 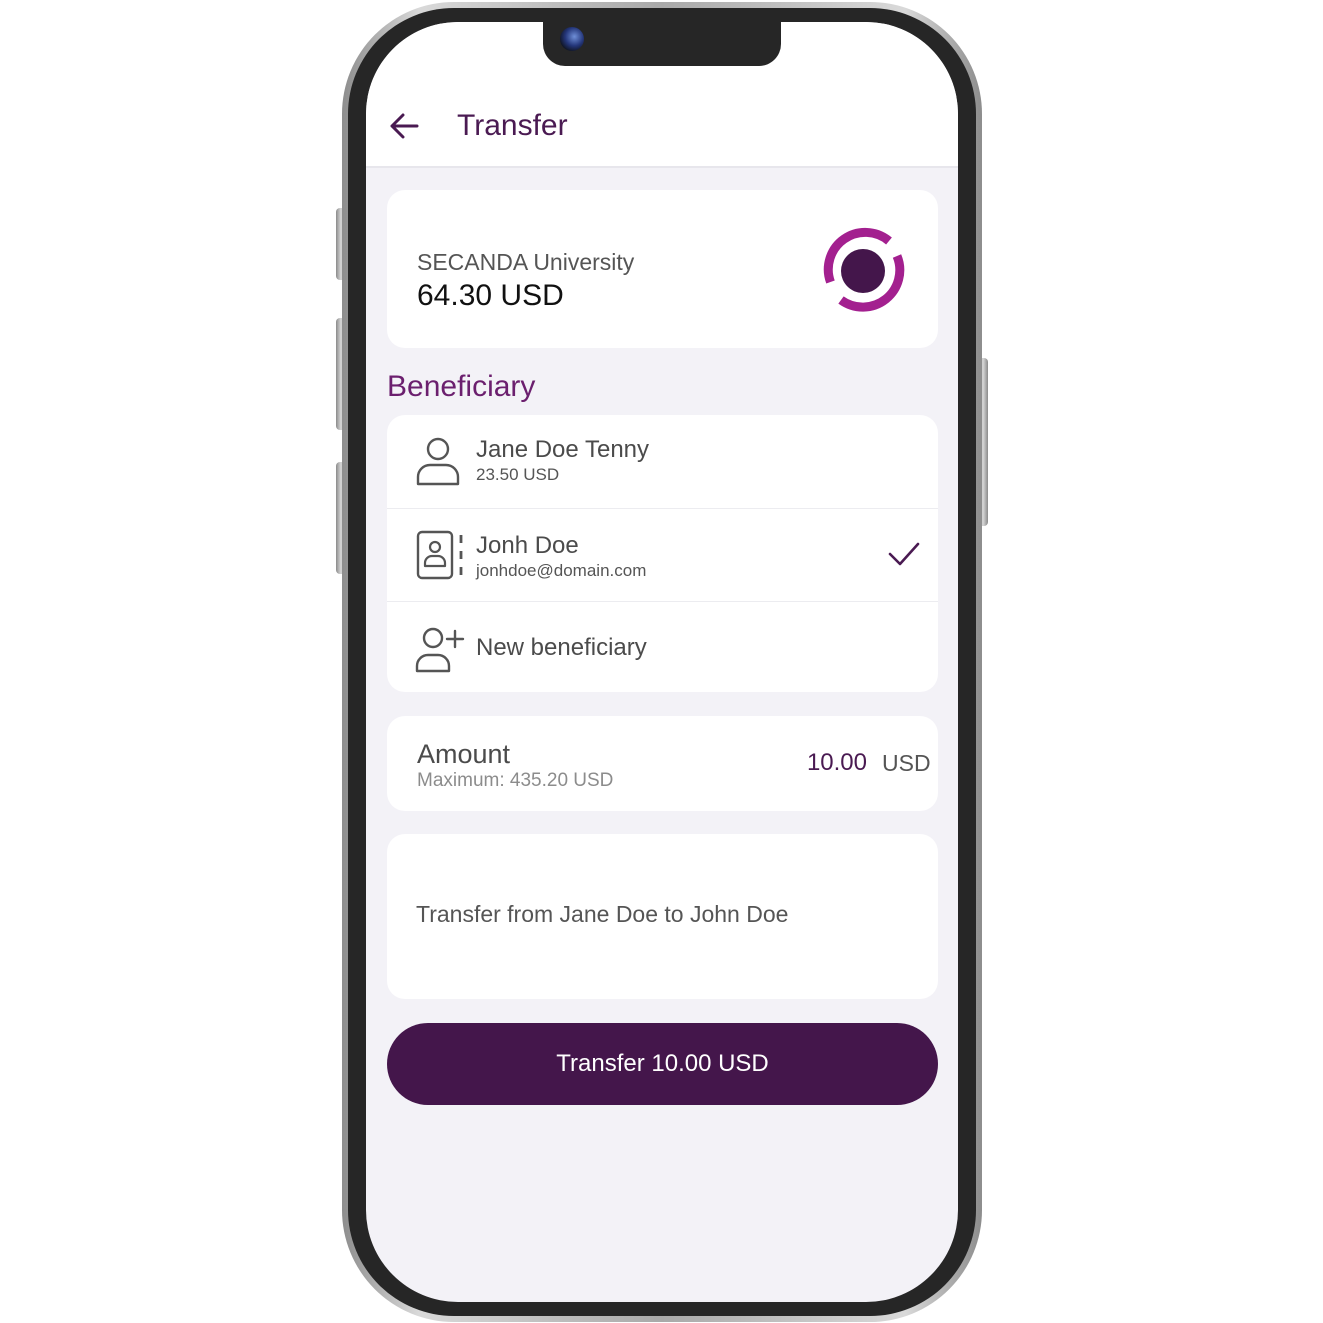 I want to click on page-title: Transfer, so click(x=512, y=125).